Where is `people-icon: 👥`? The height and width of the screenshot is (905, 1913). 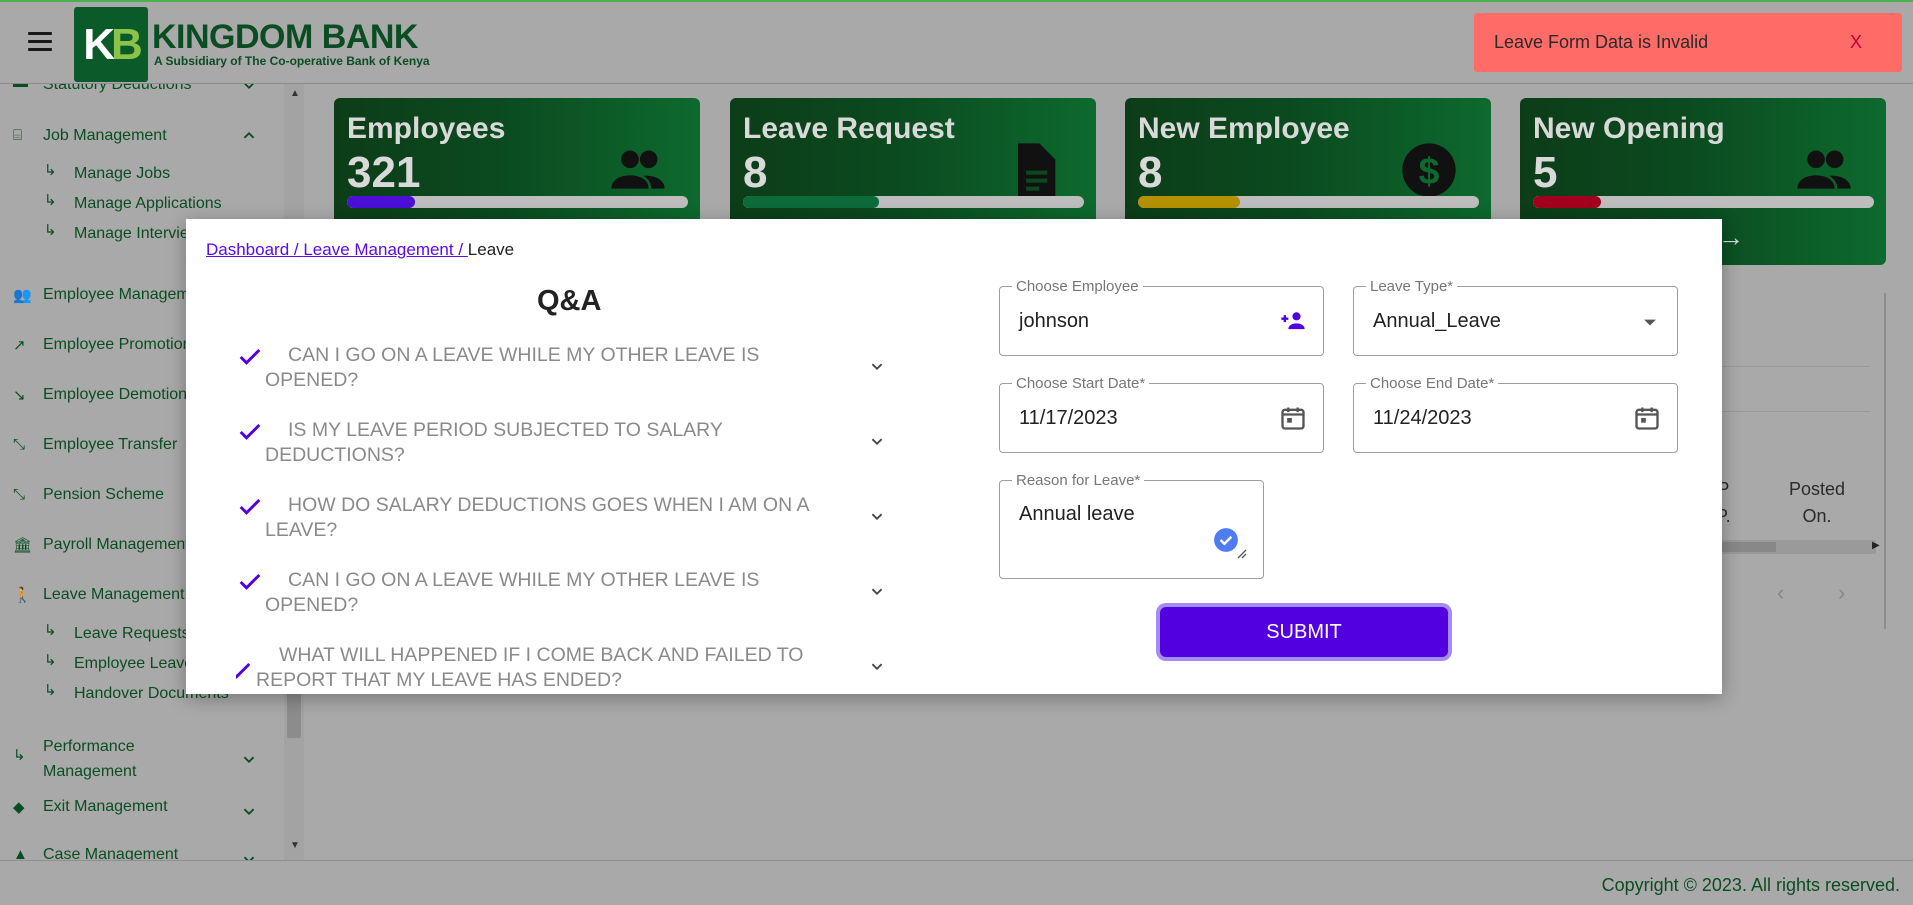 people-icon: 👥 is located at coordinates (22, 295).